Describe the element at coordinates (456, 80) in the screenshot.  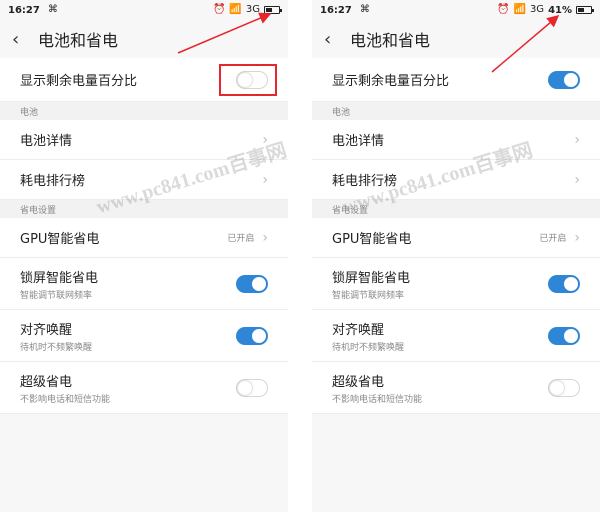
I see `setting-show-battery-percentage: 显示剩余电量百分比` at that location.